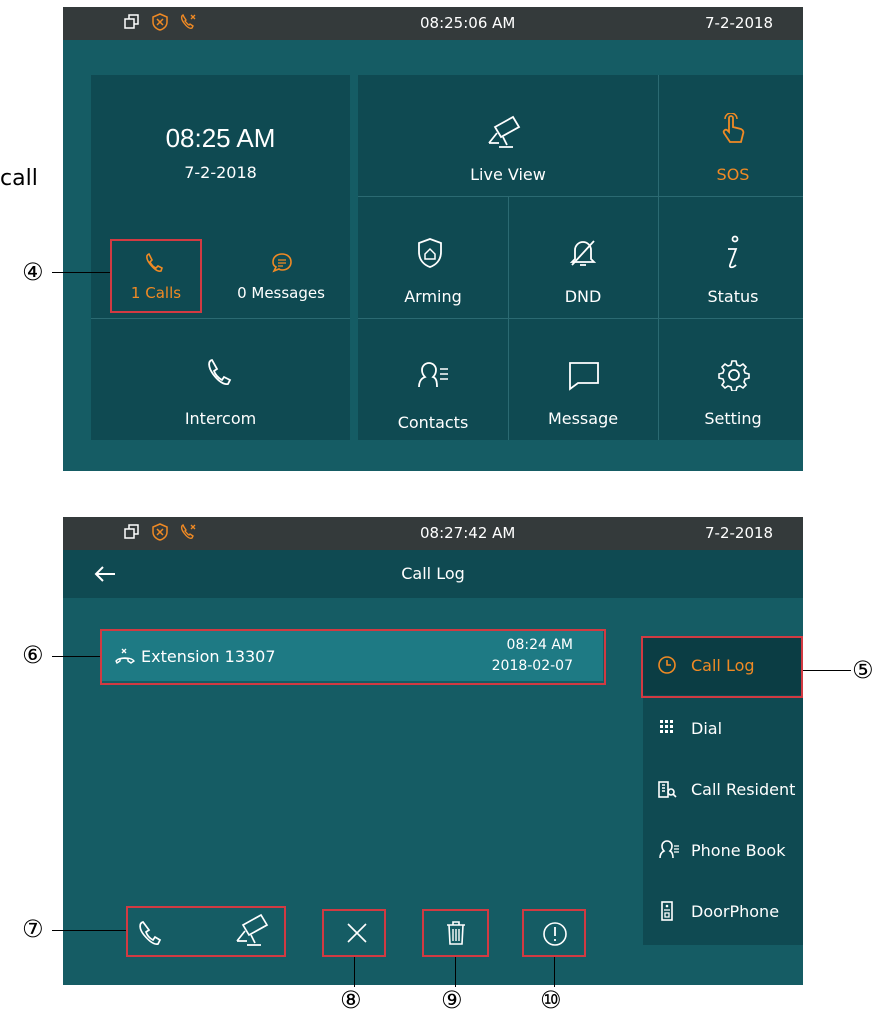 The width and height of the screenshot is (890, 1021). Describe the element at coordinates (733, 418) in the screenshot. I see `setting-label: Setting` at that location.